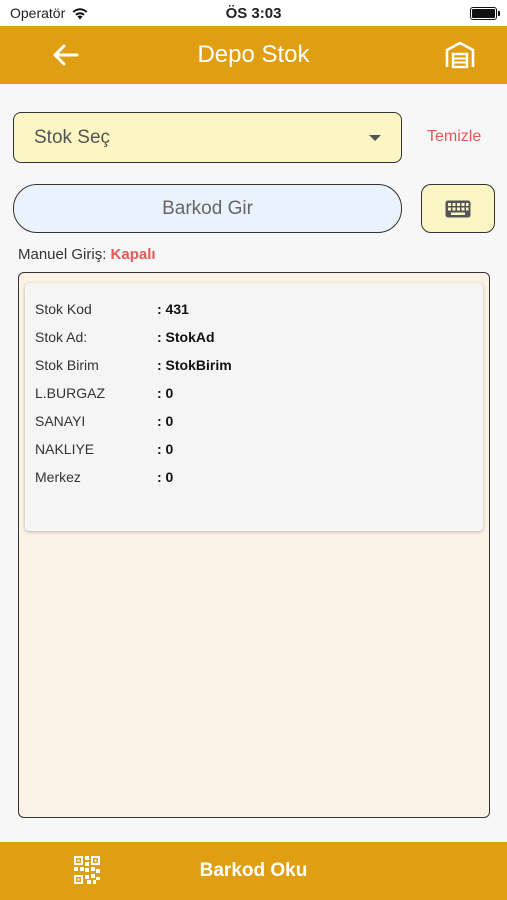 This screenshot has height=900, width=507. I want to click on stock-detail-value: : StokAd, so click(186, 337).